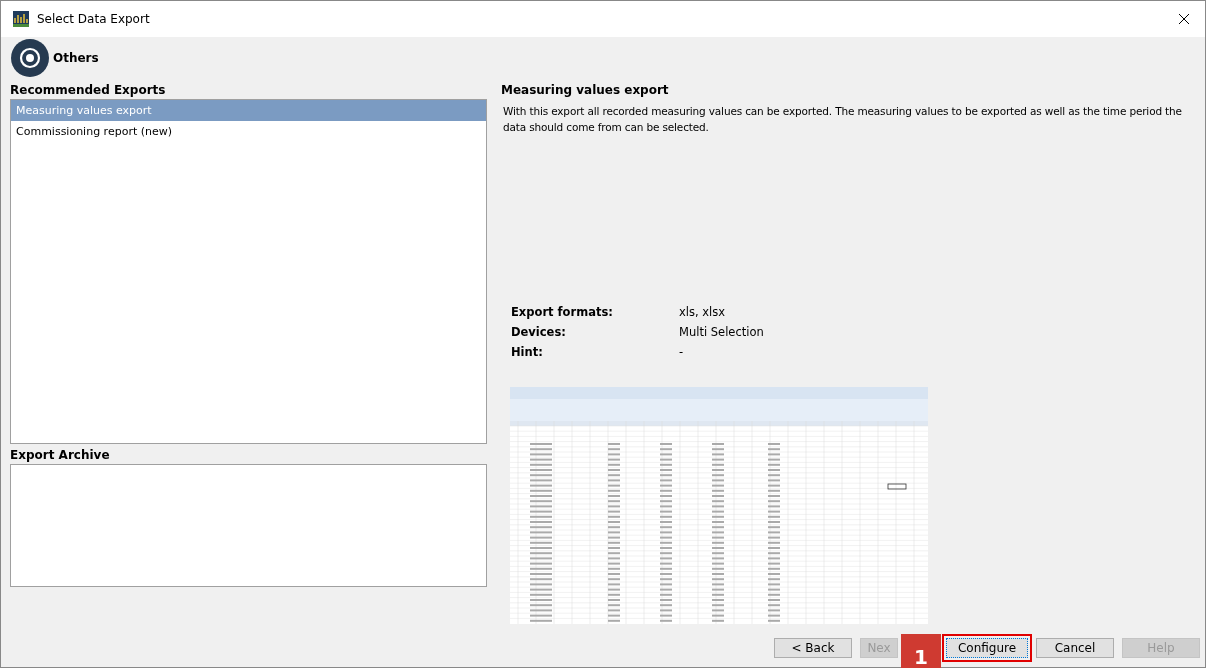 This screenshot has width=1206, height=668. I want to click on app-logo-icon, so click(21, 19).